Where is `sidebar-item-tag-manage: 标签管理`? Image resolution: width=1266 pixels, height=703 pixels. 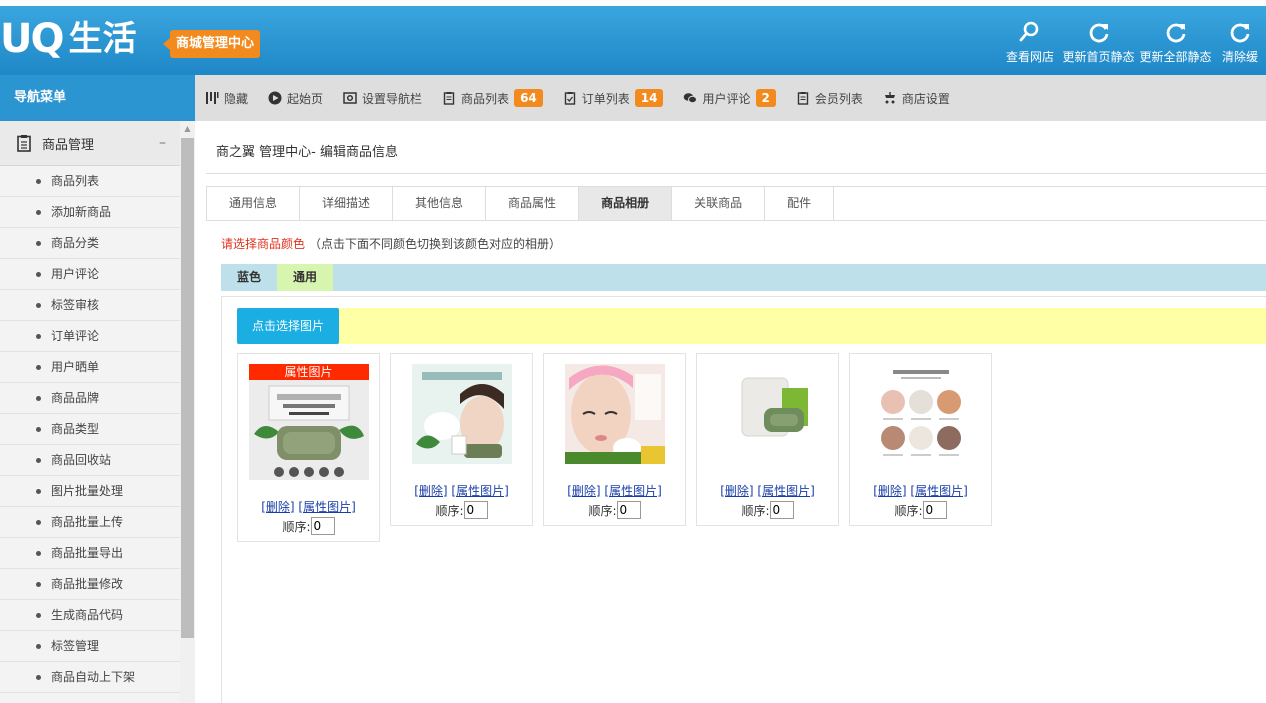 sidebar-item-tag-manage: 标签管理 is located at coordinates (90, 646).